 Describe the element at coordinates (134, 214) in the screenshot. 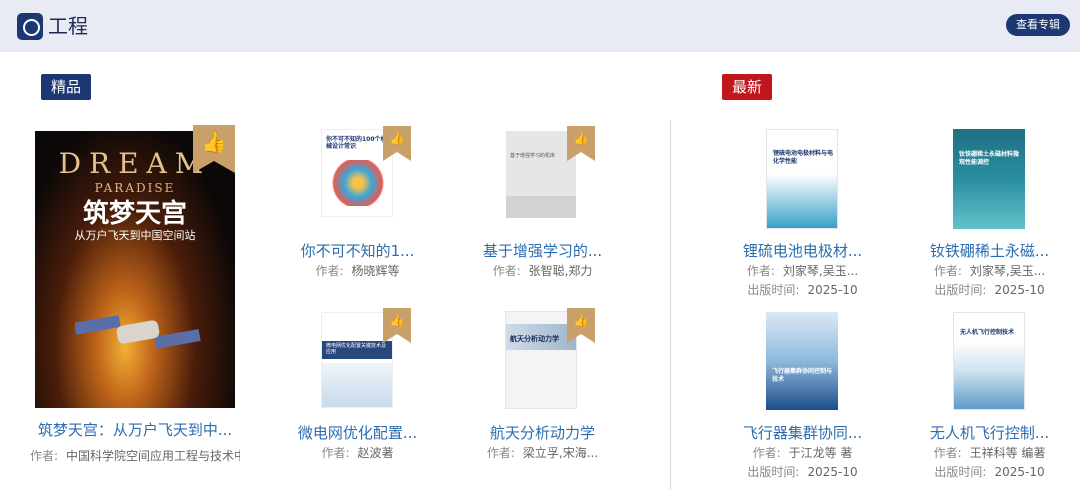

I see `cover-title-text: 筑梦天宫` at that location.